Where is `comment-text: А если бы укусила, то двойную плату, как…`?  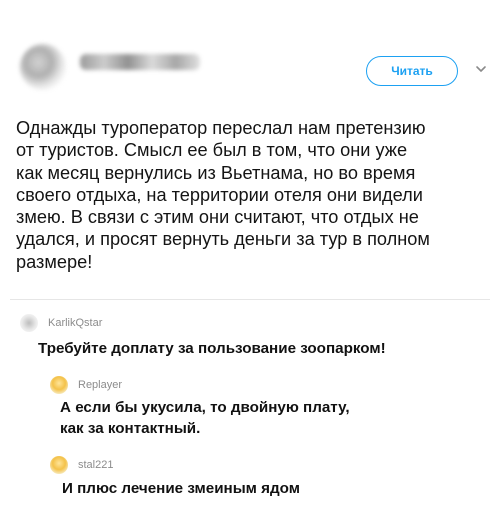
comment-text: А если бы укусила, то двойную плату, как… is located at coordinates (205, 418).